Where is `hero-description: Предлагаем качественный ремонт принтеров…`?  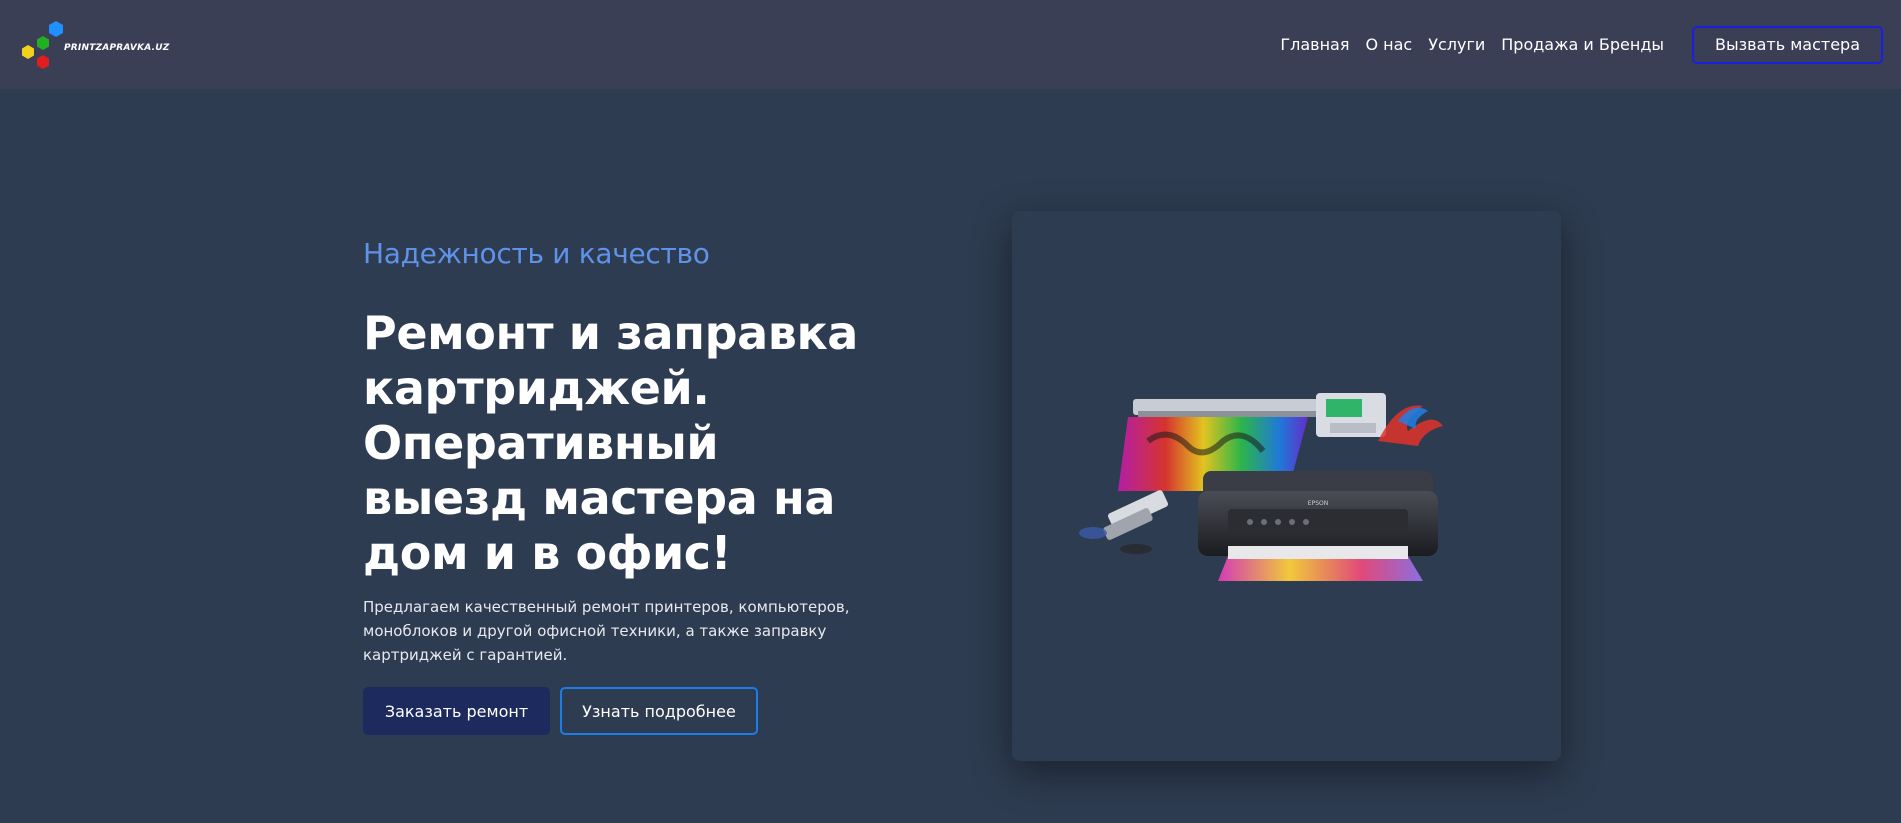 hero-description: Предлагаем качественный ремонт принтеров… is located at coordinates (606, 631).